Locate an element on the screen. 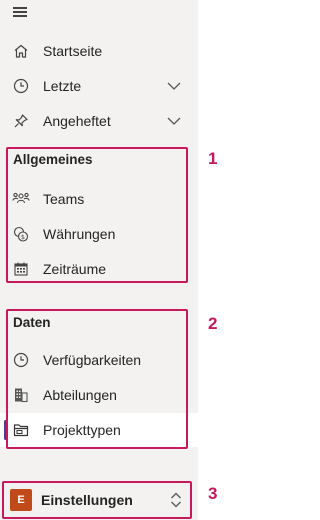  nav-item-home: Startseite is located at coordinates (99, 51).